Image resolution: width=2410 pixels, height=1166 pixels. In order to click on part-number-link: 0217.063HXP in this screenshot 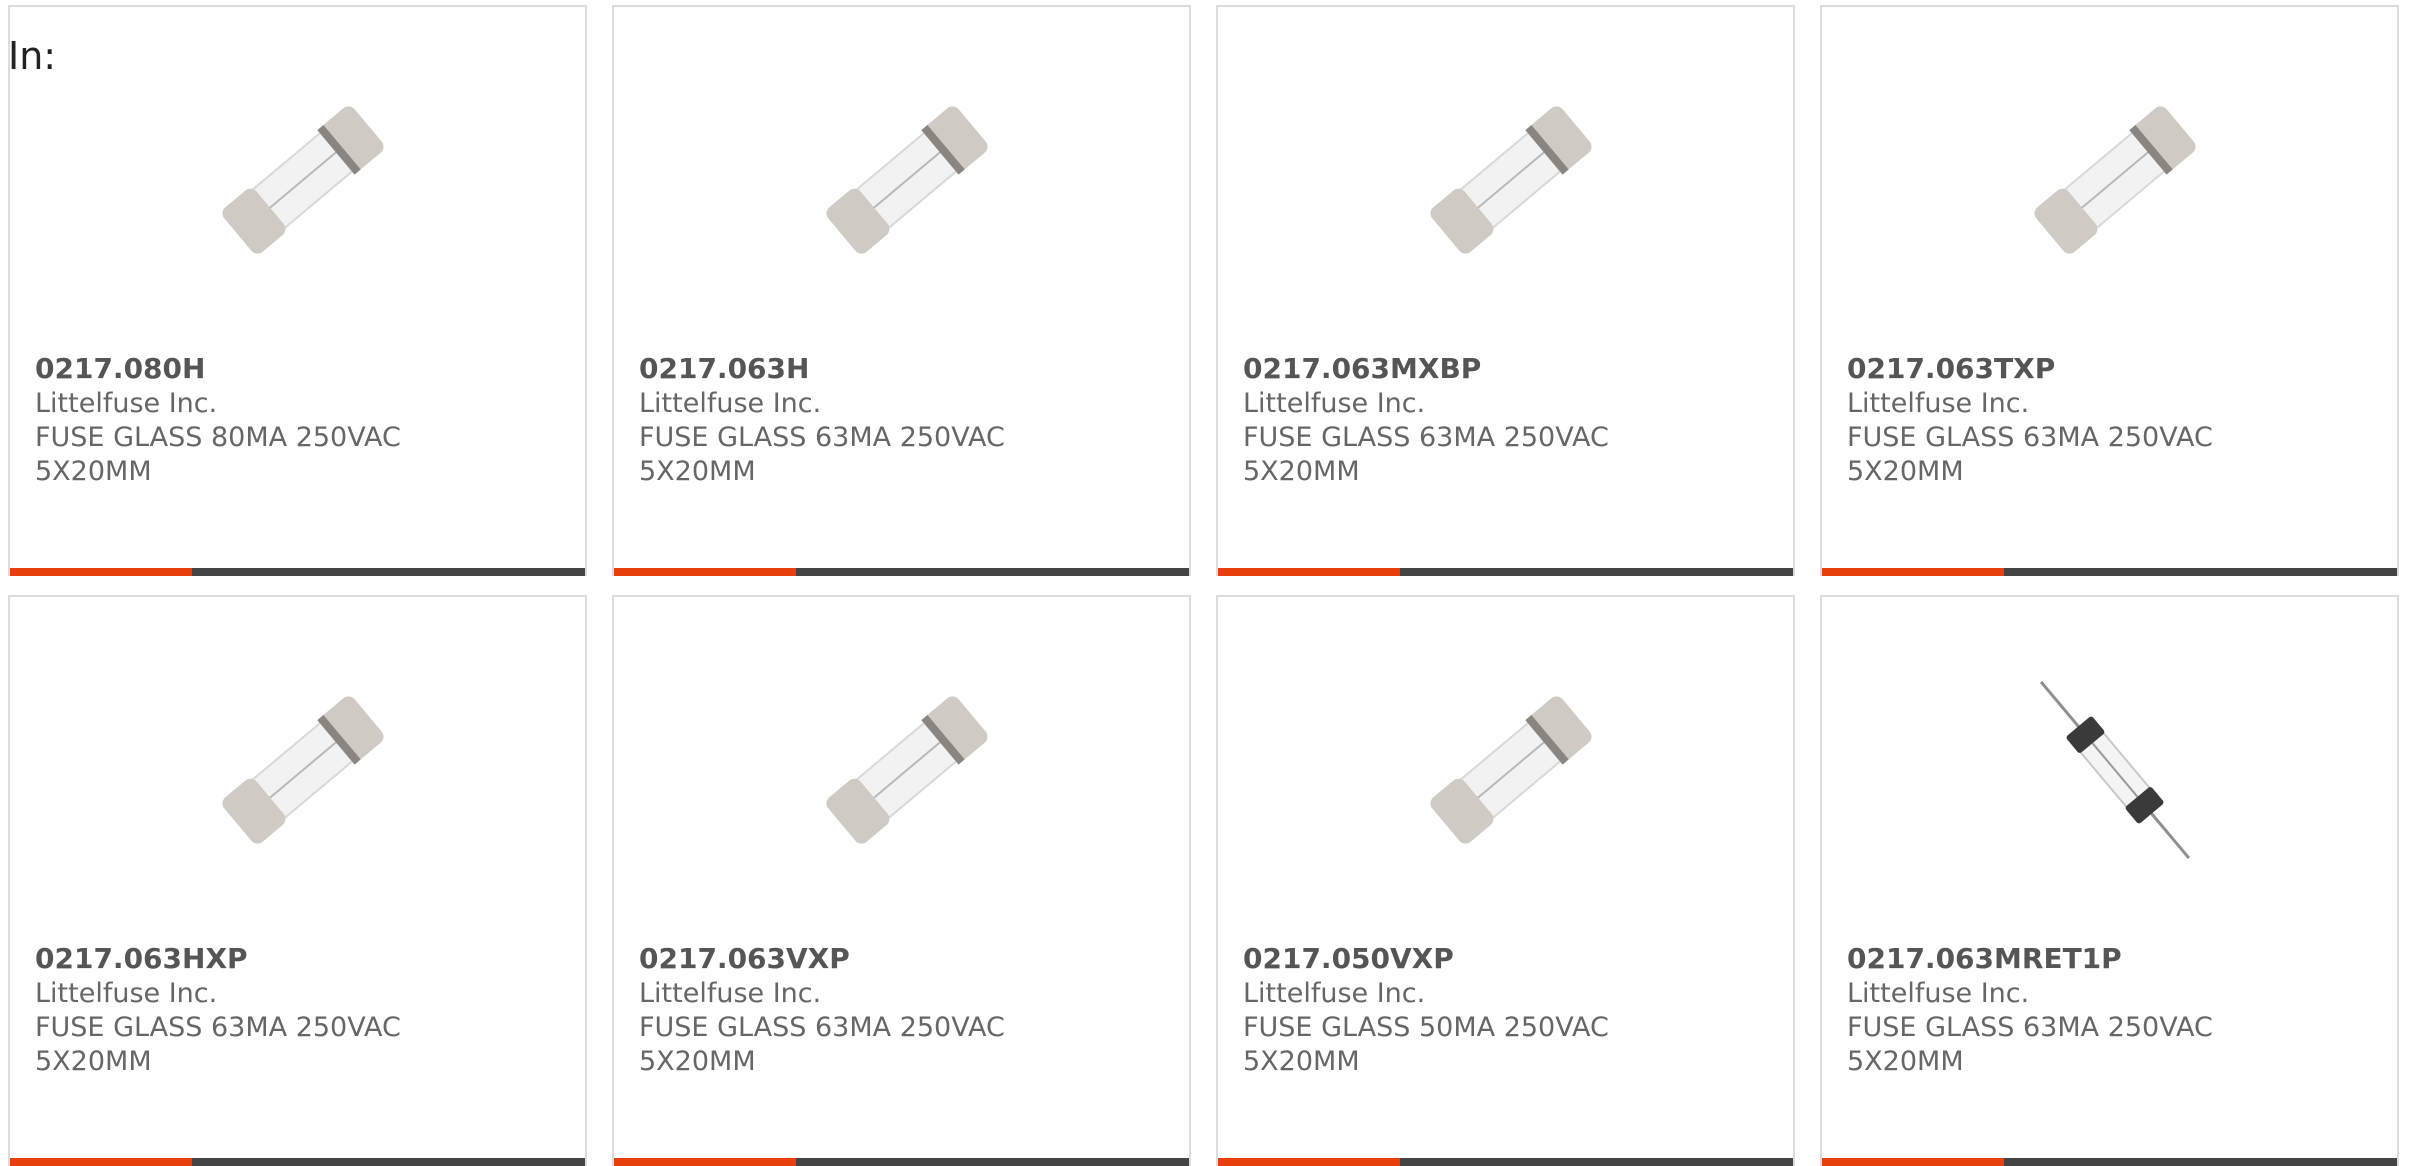, I will do `click(141, 959)`.